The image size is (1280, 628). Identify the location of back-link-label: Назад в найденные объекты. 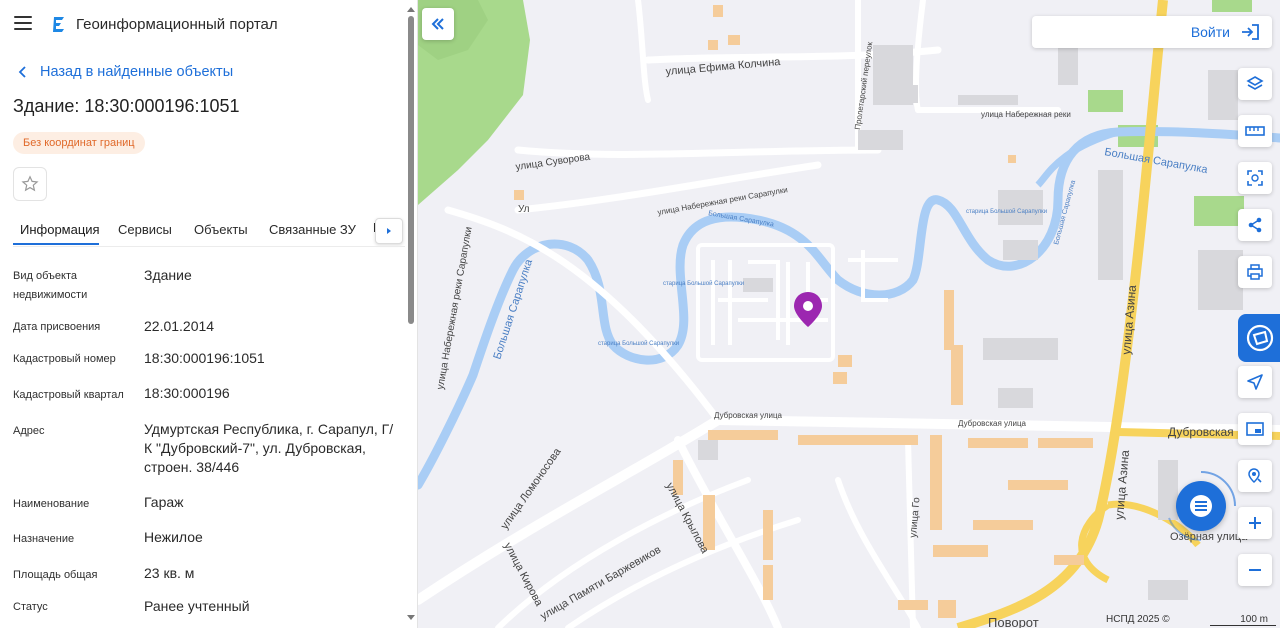
(137, 72).